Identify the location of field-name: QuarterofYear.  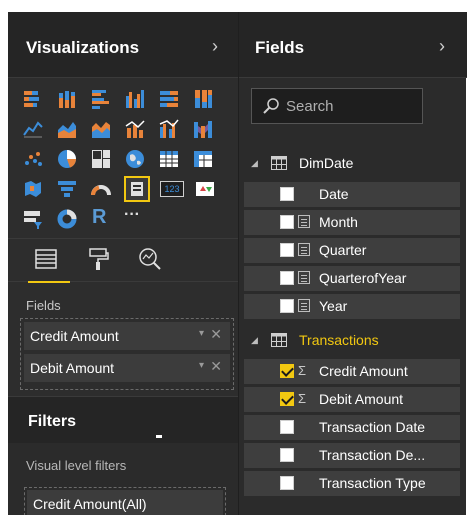
(363, 278).